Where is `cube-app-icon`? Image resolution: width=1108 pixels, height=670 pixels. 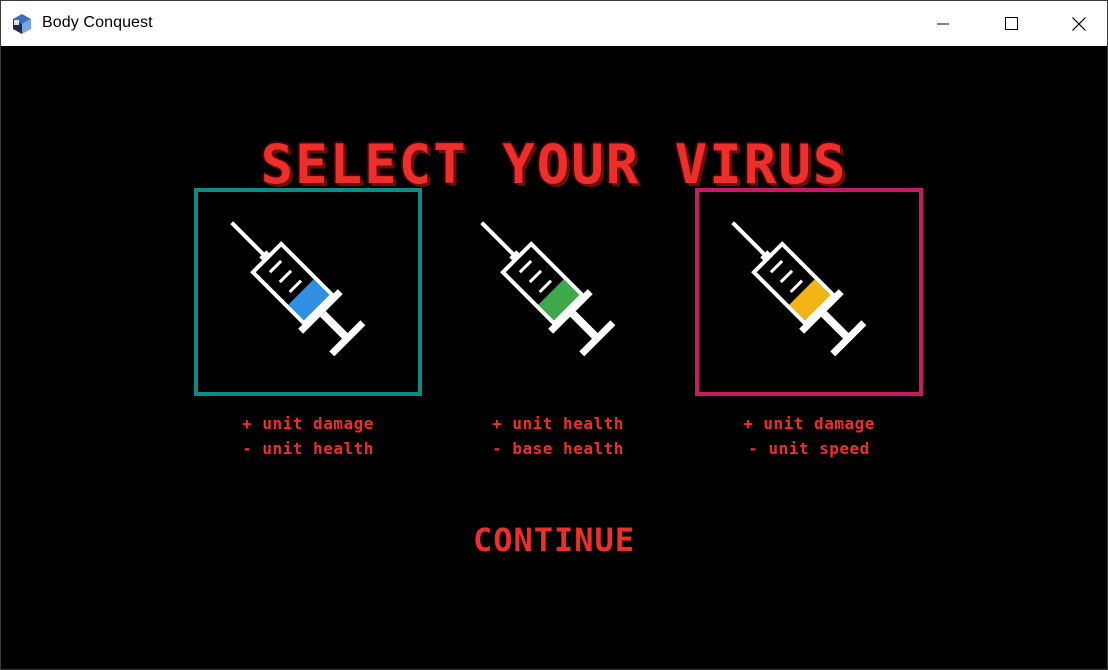
cube-app-icon is located at coordinates (22, 24).